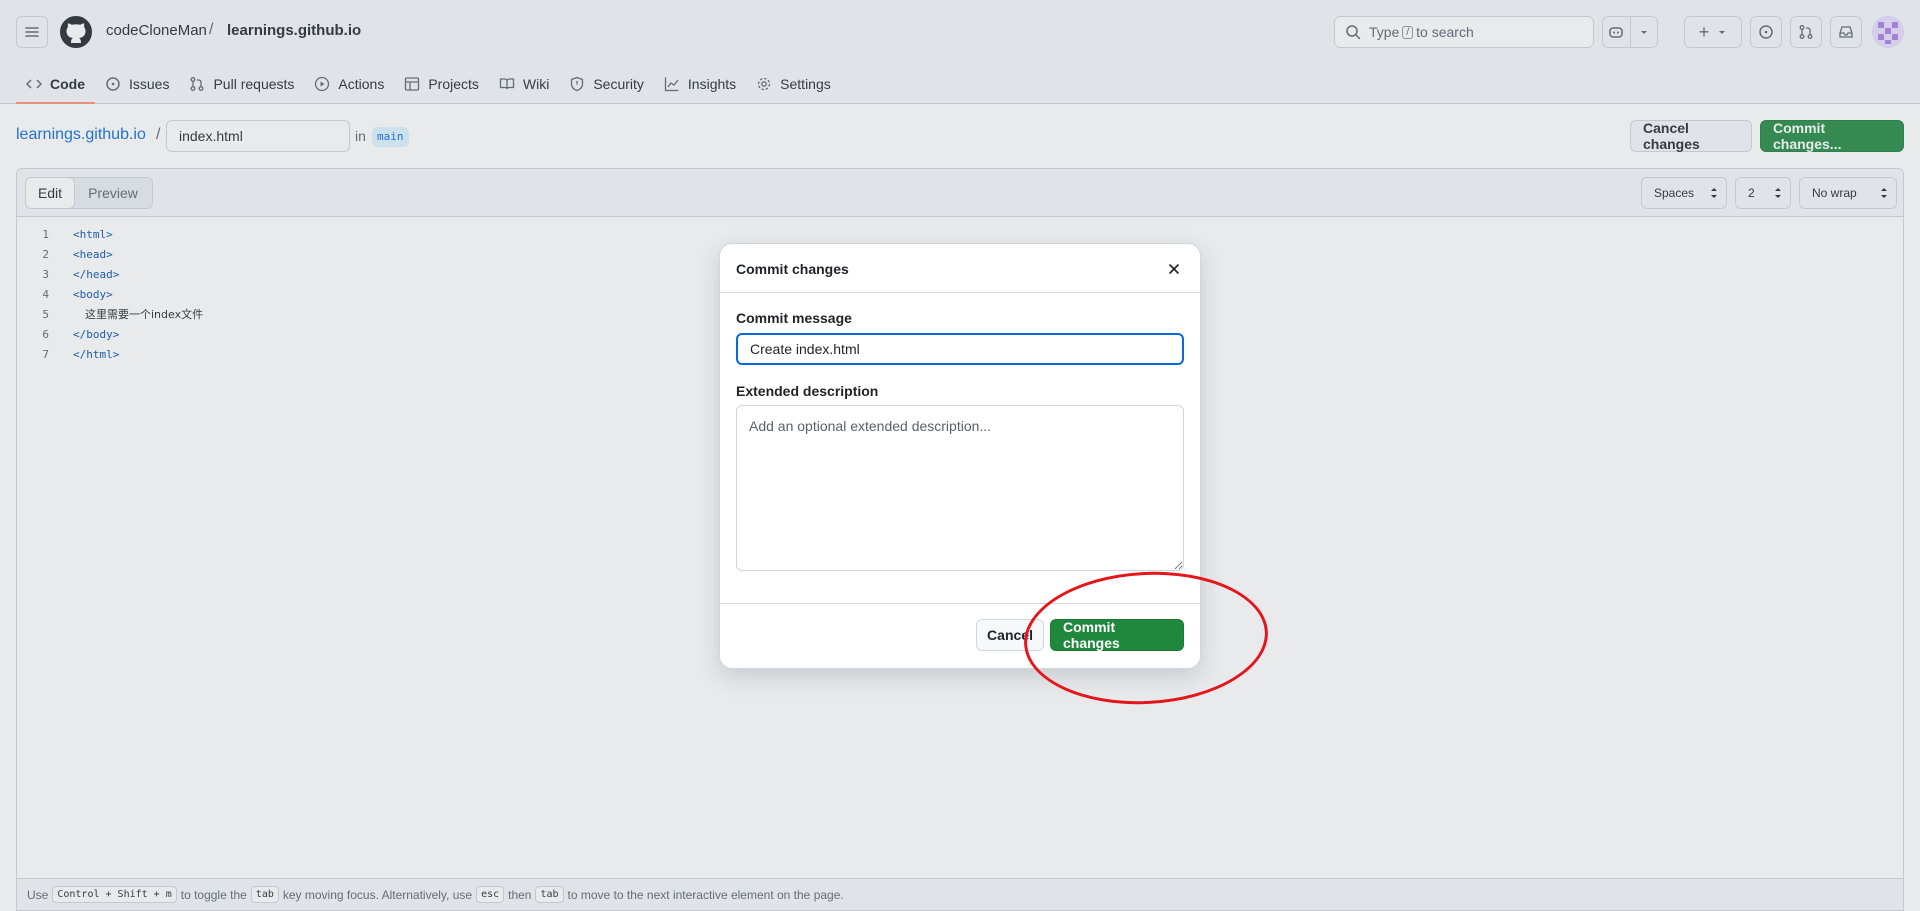  I want to click on dialog-title: Commit changes, so click(792, 269).